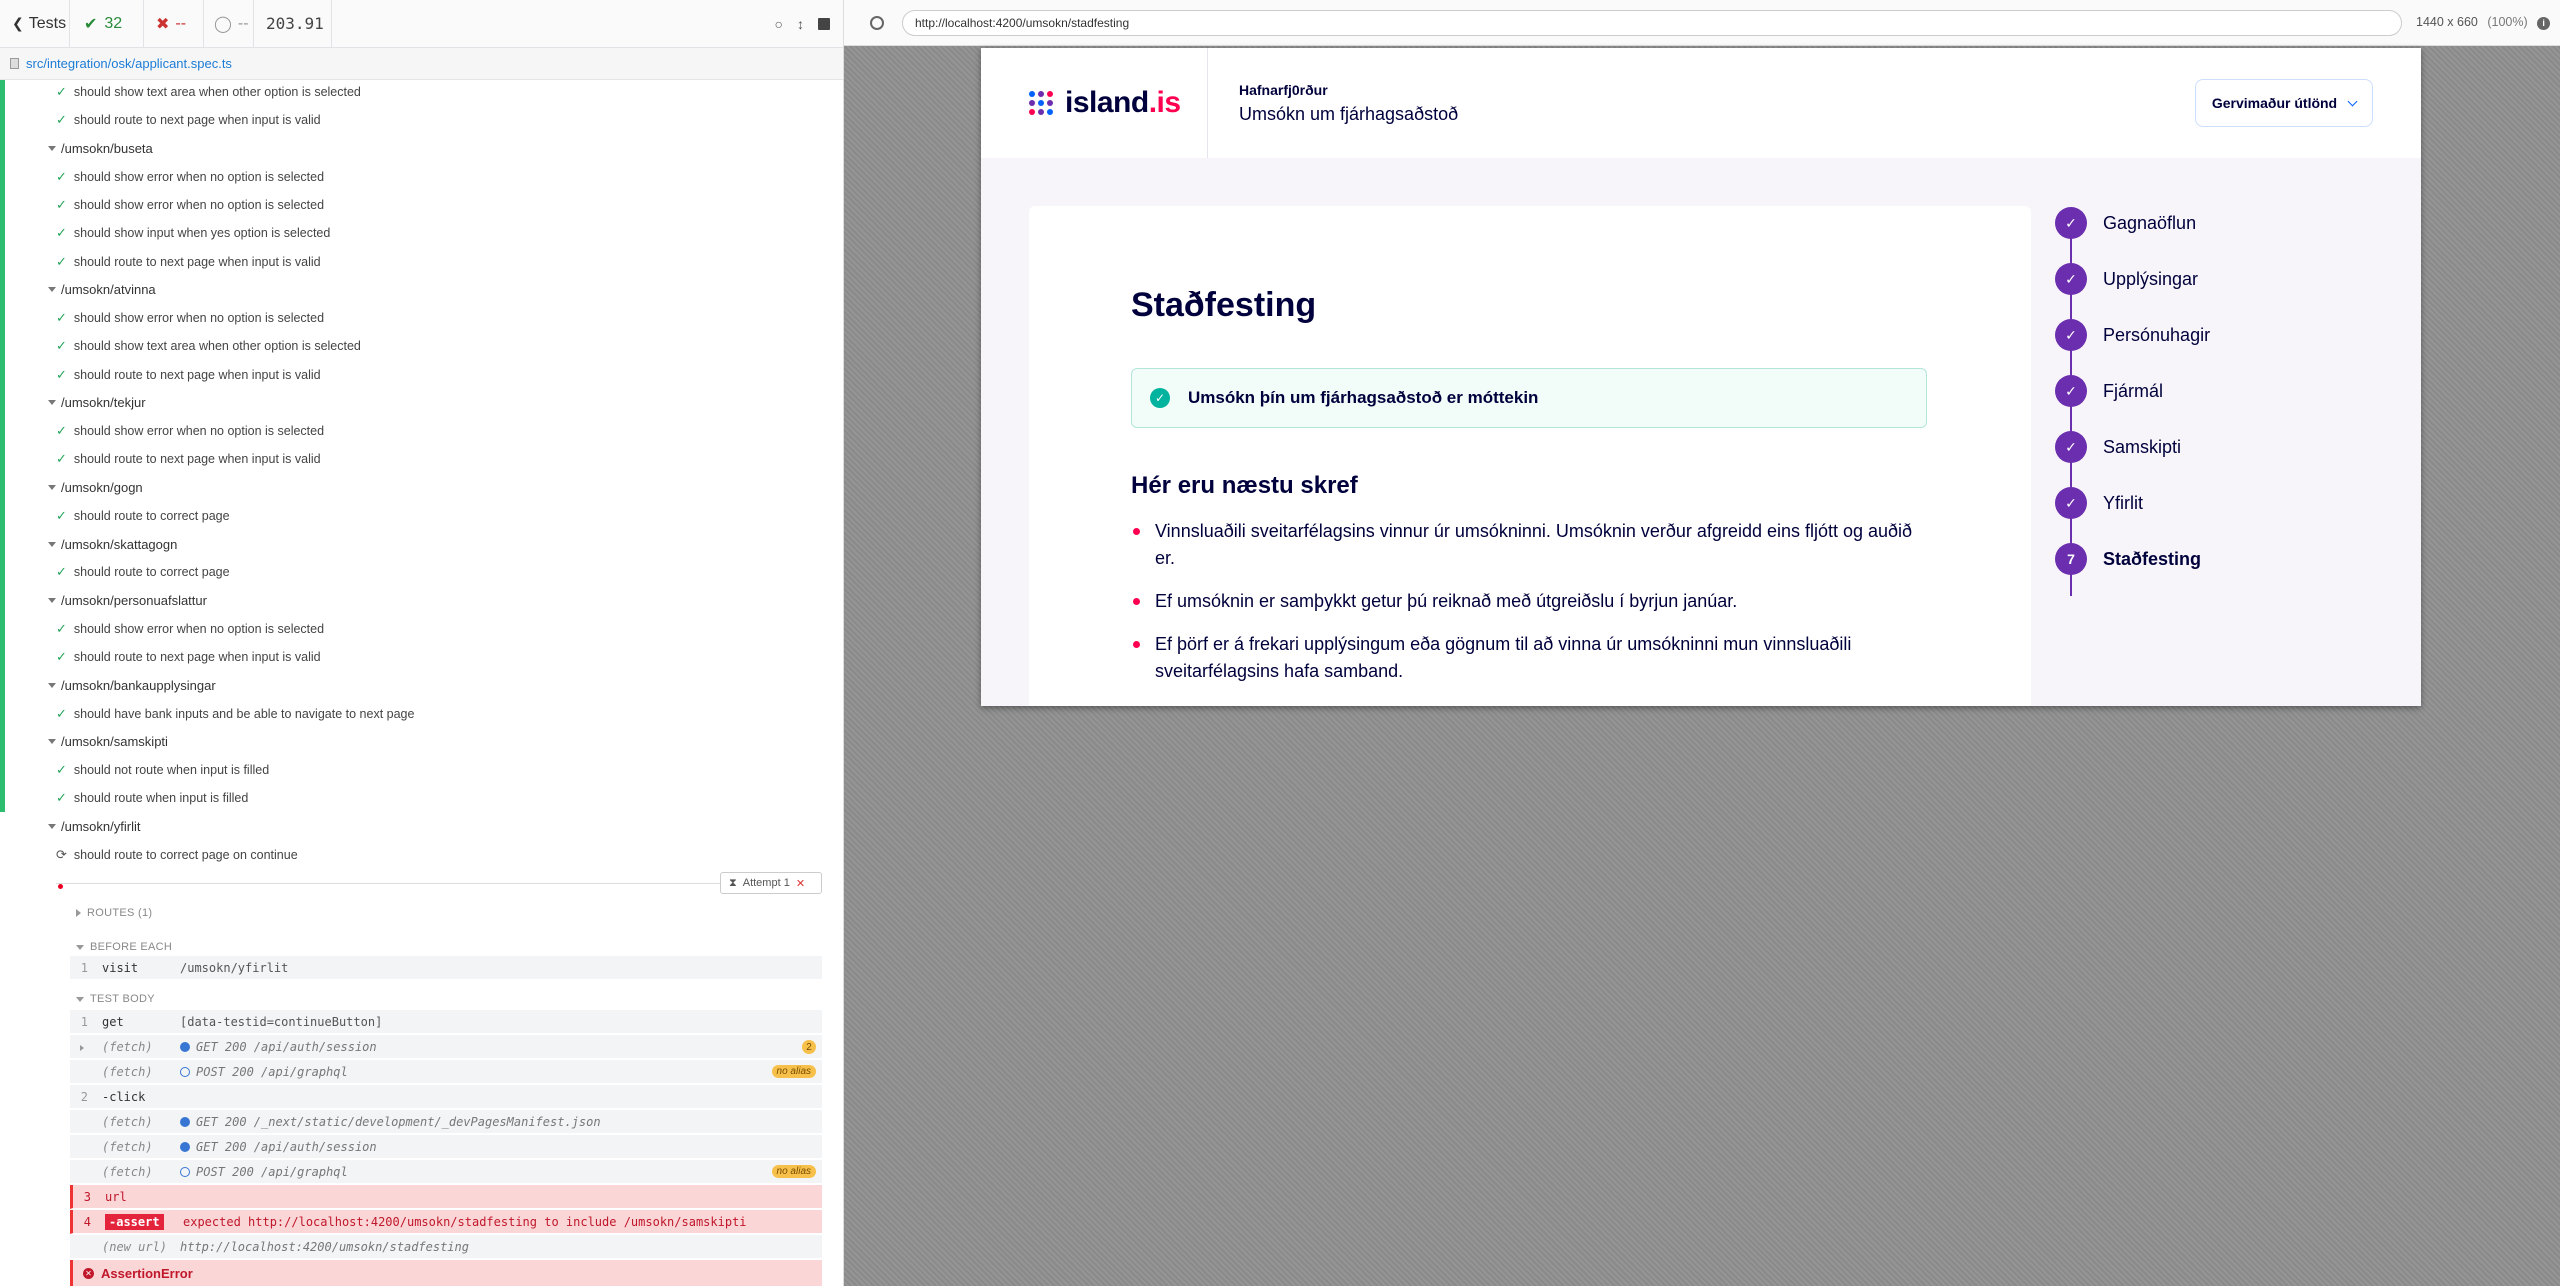 The height and width of the screenshot is (1286, 2560). What do you see at coordinates (35, 24) in the screenshot?
I see `tests-back-button: ❮ Tests` at bounding box center [35, 24].